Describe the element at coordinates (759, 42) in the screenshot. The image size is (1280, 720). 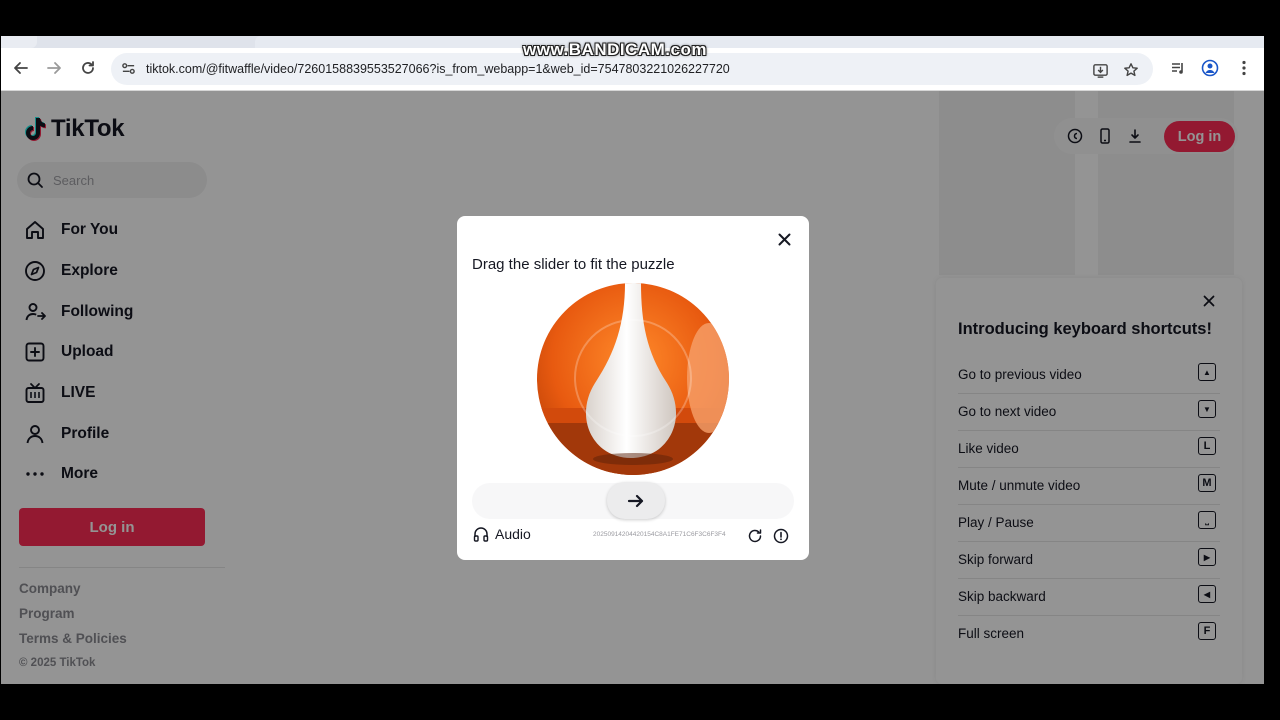
I see `tab-bar-background` at that location.